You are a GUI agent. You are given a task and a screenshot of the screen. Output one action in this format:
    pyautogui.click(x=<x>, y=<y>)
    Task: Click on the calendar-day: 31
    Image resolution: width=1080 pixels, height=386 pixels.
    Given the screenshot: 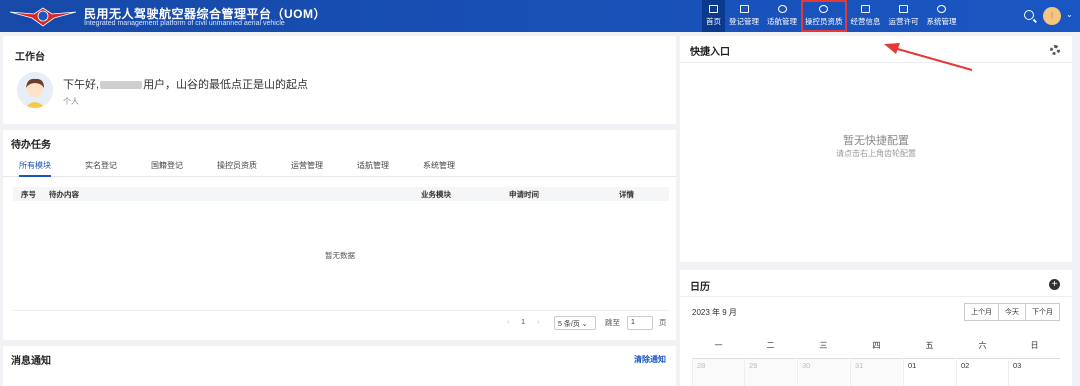 What is the action you would take?
    pyautogui.click(x=876, y=372)
    